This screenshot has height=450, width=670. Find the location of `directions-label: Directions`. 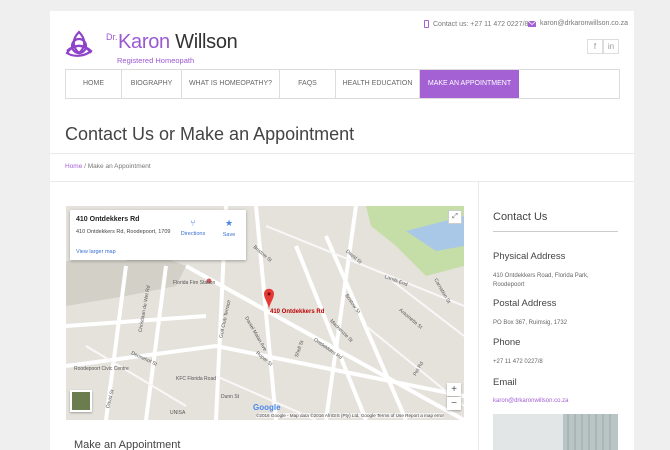

directions-label: Directions is located at coordinates (193, 234).